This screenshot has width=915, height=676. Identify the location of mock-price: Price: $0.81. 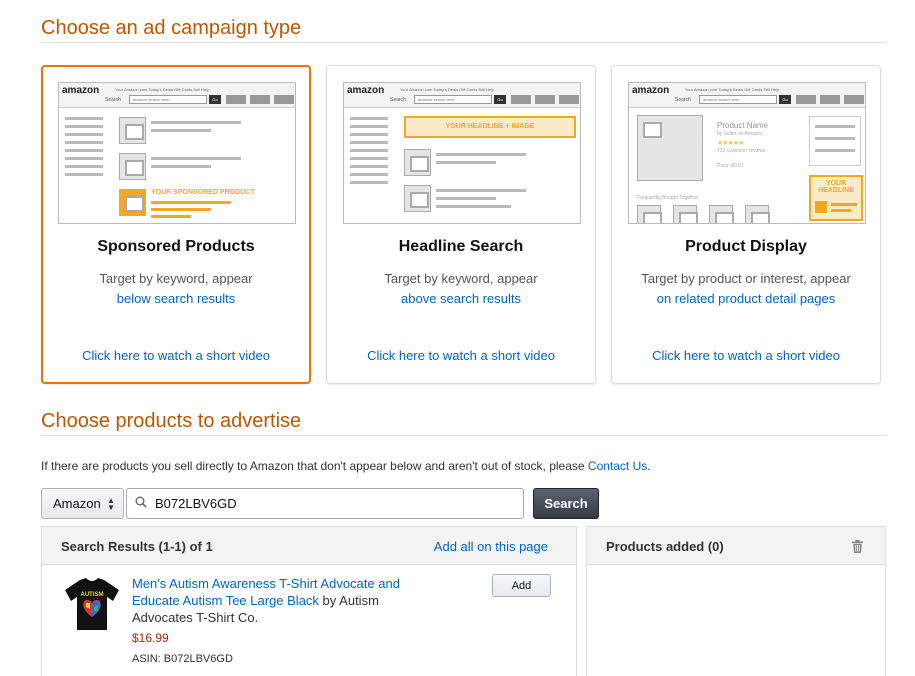
(730, 166).